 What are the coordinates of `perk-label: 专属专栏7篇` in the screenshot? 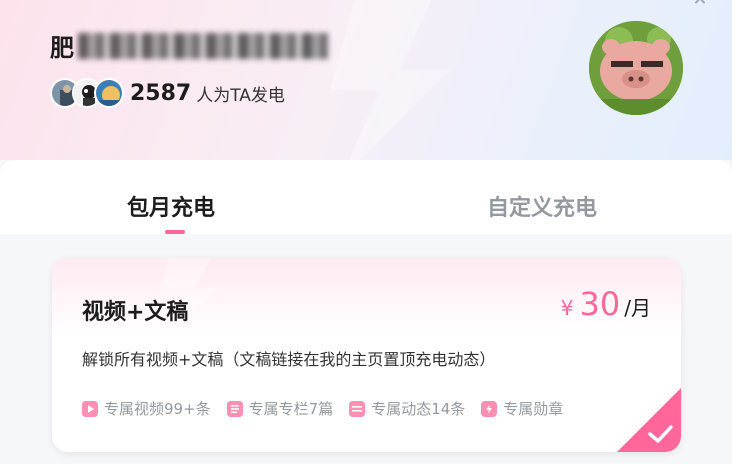 It's located at (291, 409).